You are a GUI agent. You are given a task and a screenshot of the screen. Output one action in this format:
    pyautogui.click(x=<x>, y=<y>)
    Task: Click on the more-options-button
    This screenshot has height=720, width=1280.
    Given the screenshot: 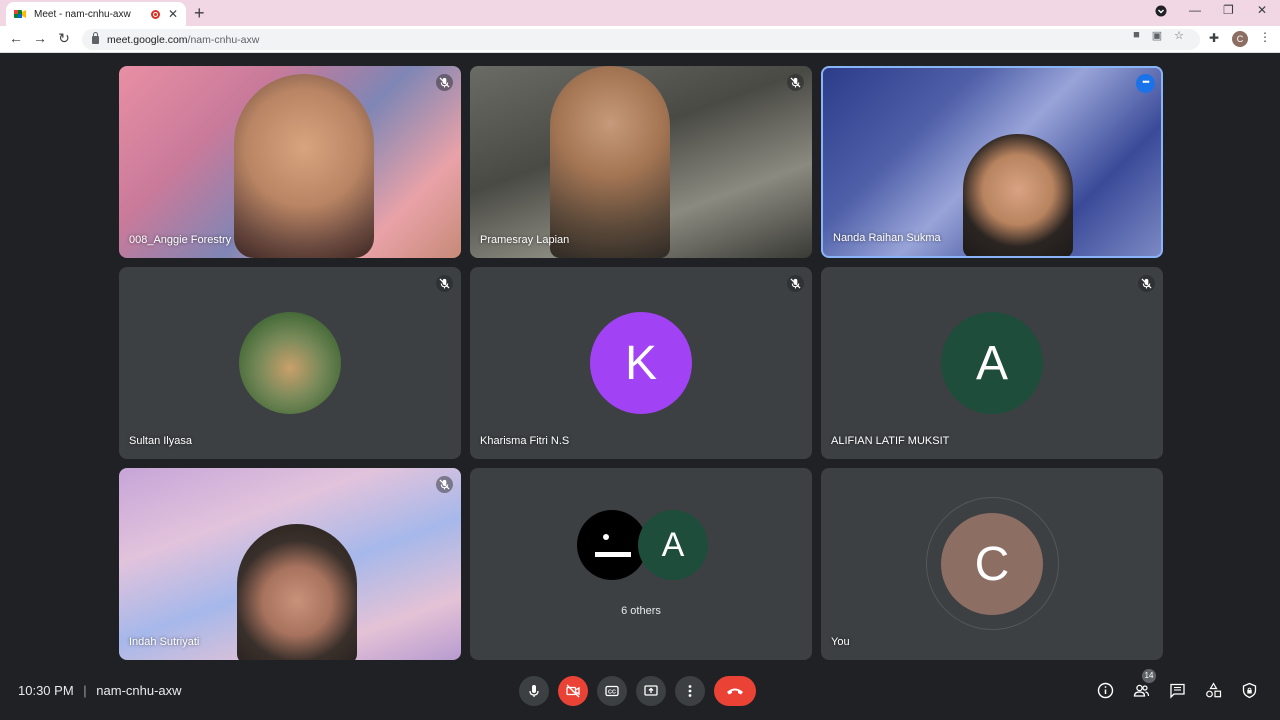 What is the action you would take?
    pyautogui.click(x=690, y=691)
    